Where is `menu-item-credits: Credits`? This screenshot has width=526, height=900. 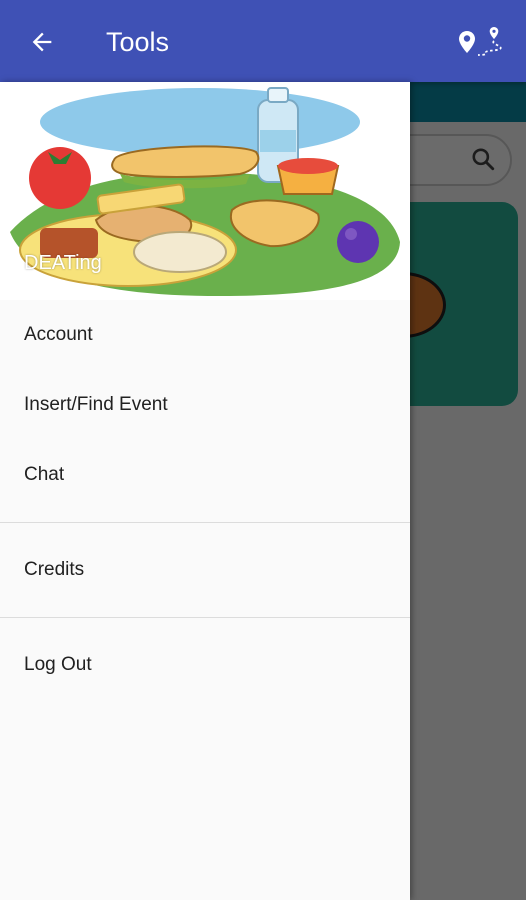 menu-item-credits: Credits is located at coordinates (205, 570).